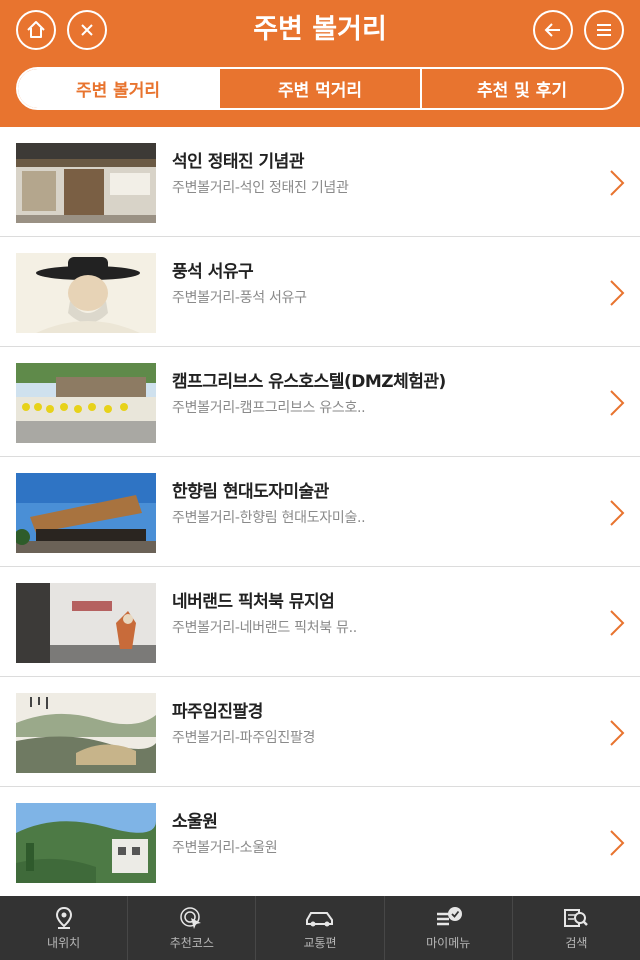 This screenshot has width=640, height=960. What do you see at coordinates (64, 918) in the screenshot?
I see `location-pin-icon` at bounding box center [64, 918].